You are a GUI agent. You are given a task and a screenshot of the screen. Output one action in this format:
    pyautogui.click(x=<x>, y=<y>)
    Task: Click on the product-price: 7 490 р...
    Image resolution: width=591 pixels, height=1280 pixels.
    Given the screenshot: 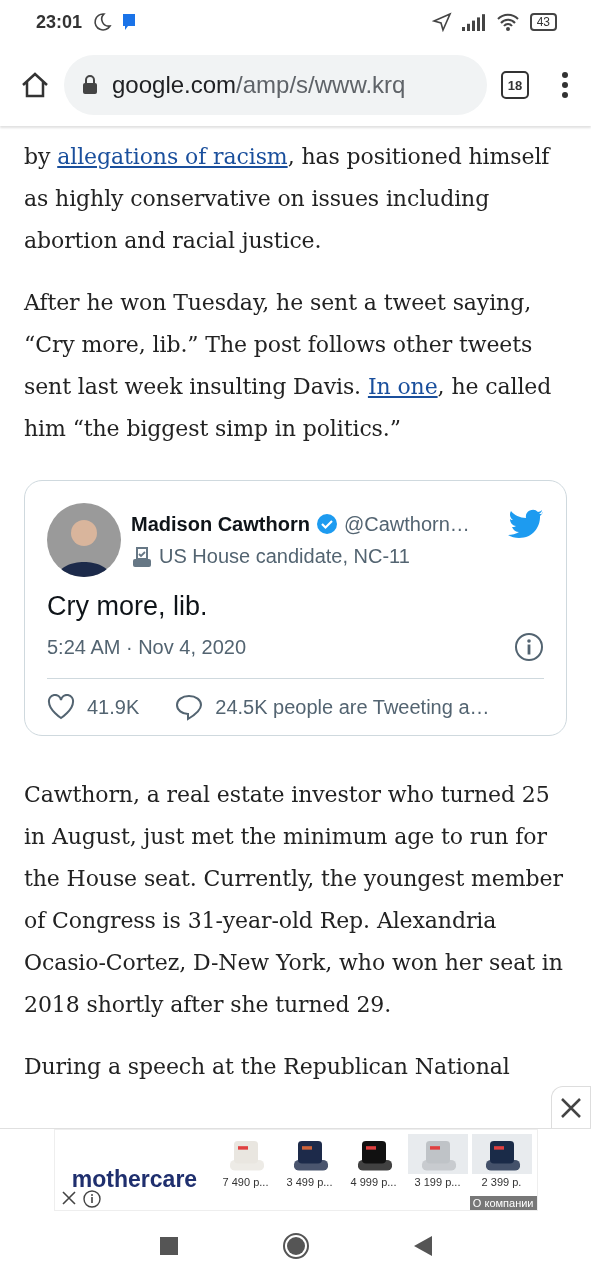 What is the action you would take?
    pyautogui.click(x=245, y=1182)
    